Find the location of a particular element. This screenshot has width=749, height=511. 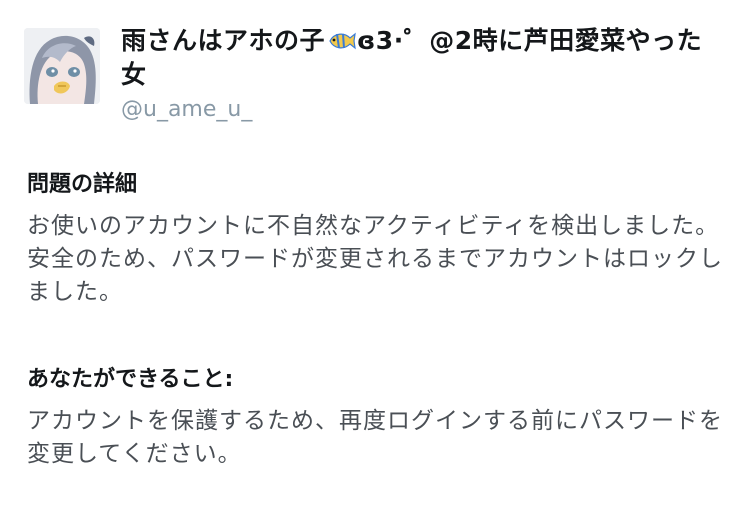

tropical-fish-icon is located at coordinates (341, 38).